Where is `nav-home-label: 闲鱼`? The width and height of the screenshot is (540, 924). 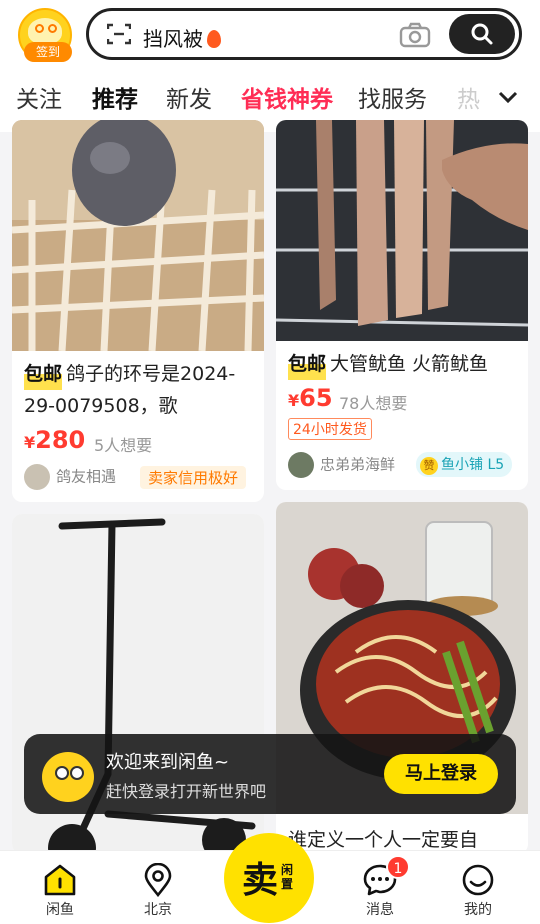 nav-home-label: 闲鱼 is located at coordinates (60, 910).